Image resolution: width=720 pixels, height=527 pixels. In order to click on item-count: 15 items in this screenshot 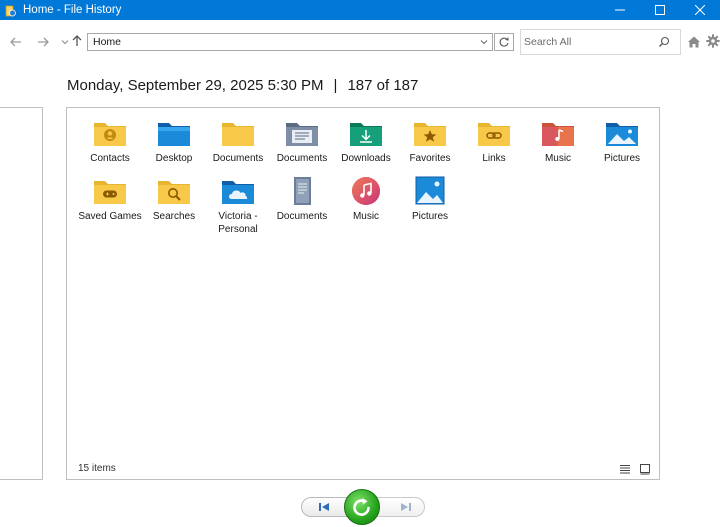, I will do `click(97, 468)`.